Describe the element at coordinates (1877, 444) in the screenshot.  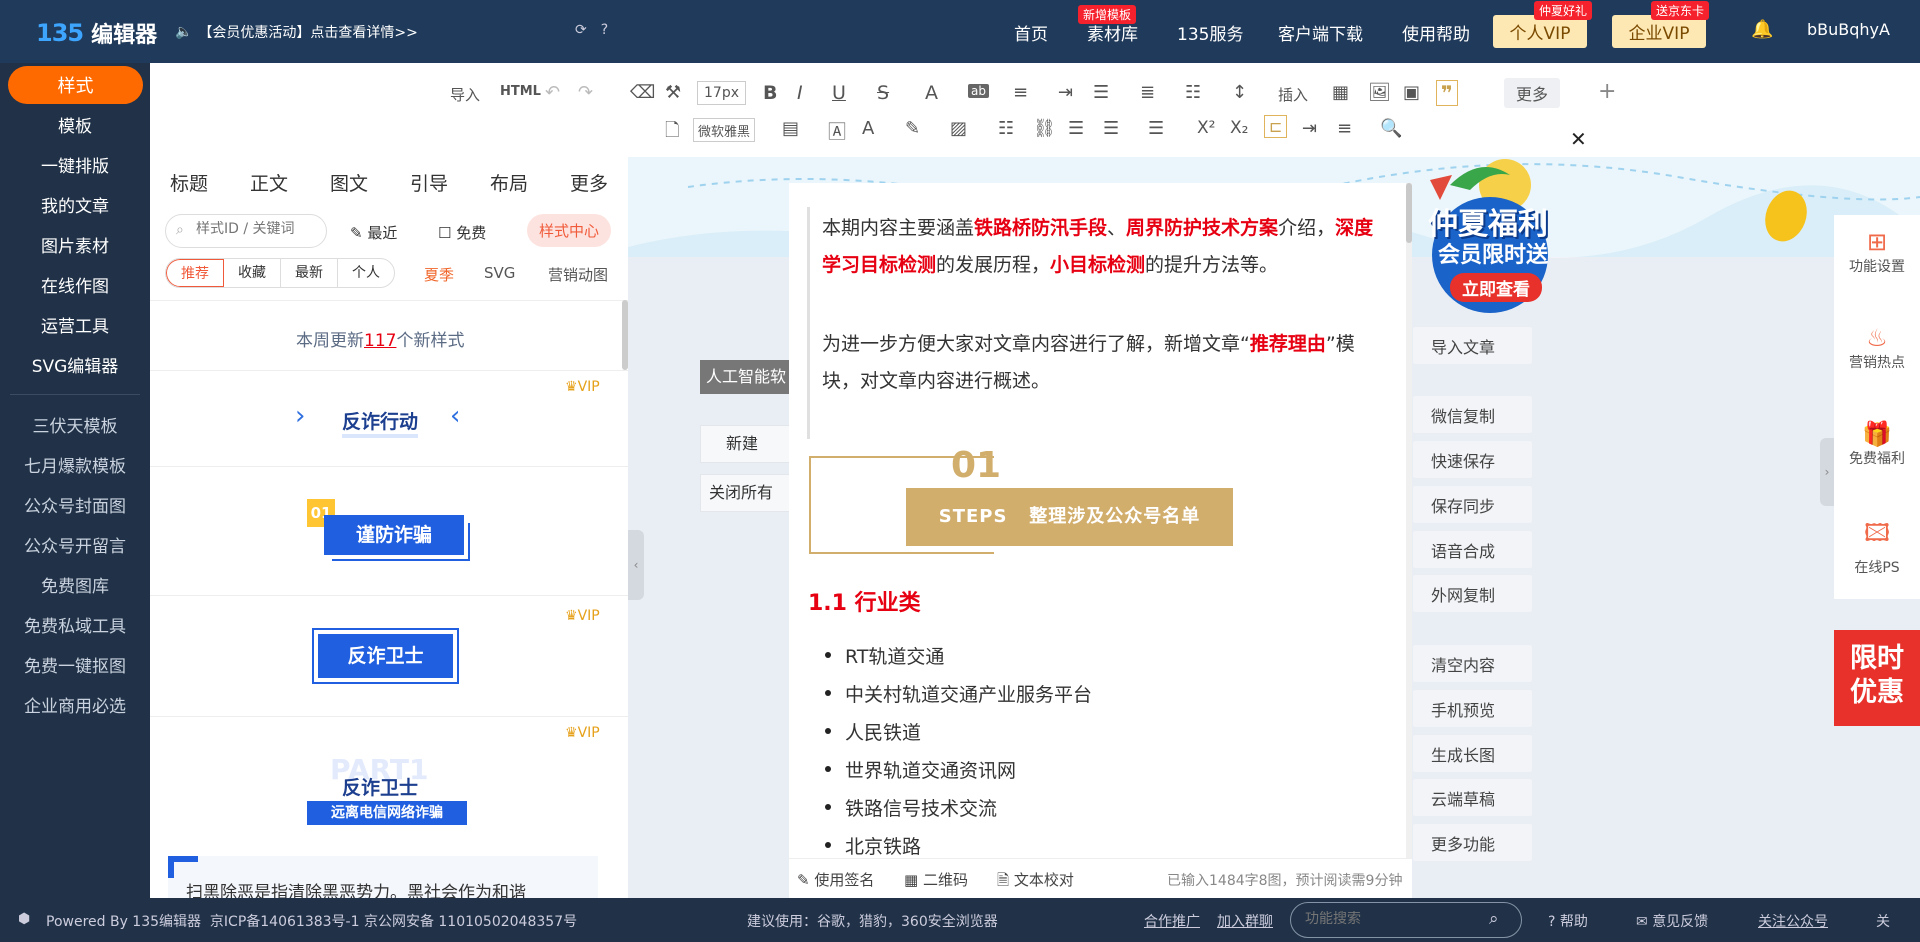
I see `rail-free-benefits: 🎁 免费福利` at that location.